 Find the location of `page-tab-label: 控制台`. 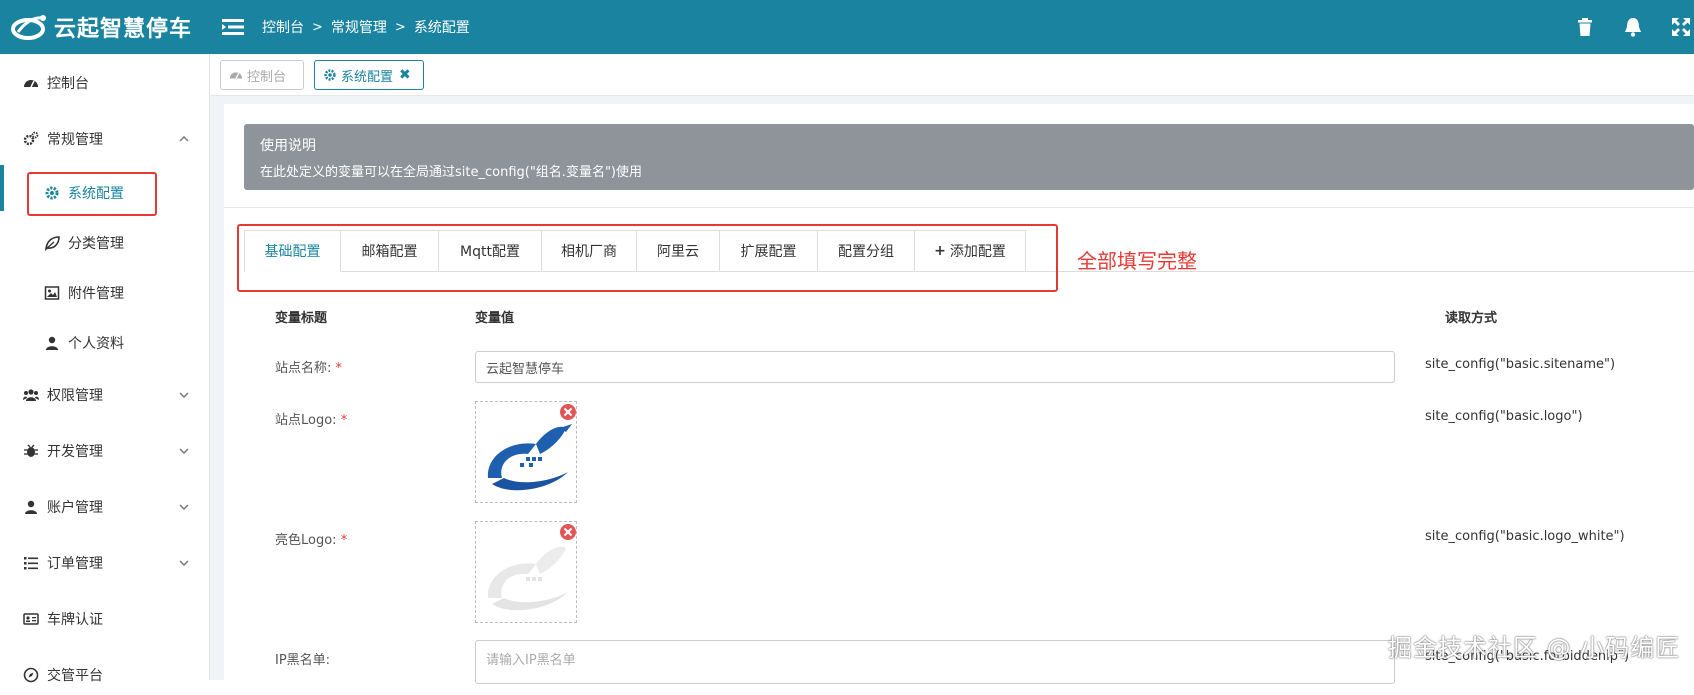

page-tab-label: 控制台 is located at coordinates (267, 77).